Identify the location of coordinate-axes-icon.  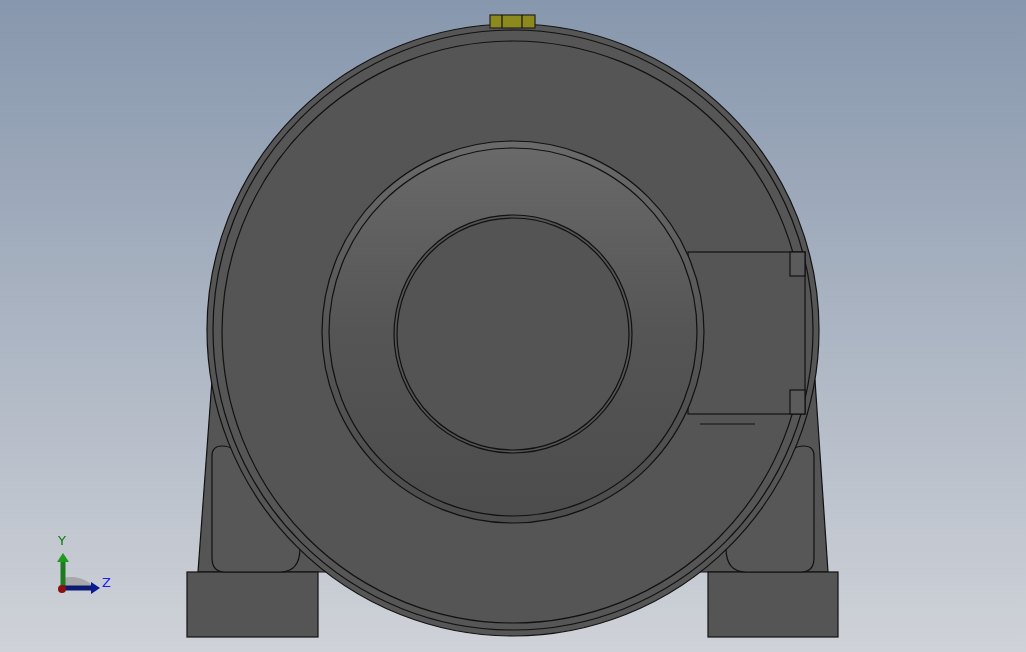
(78, 573).